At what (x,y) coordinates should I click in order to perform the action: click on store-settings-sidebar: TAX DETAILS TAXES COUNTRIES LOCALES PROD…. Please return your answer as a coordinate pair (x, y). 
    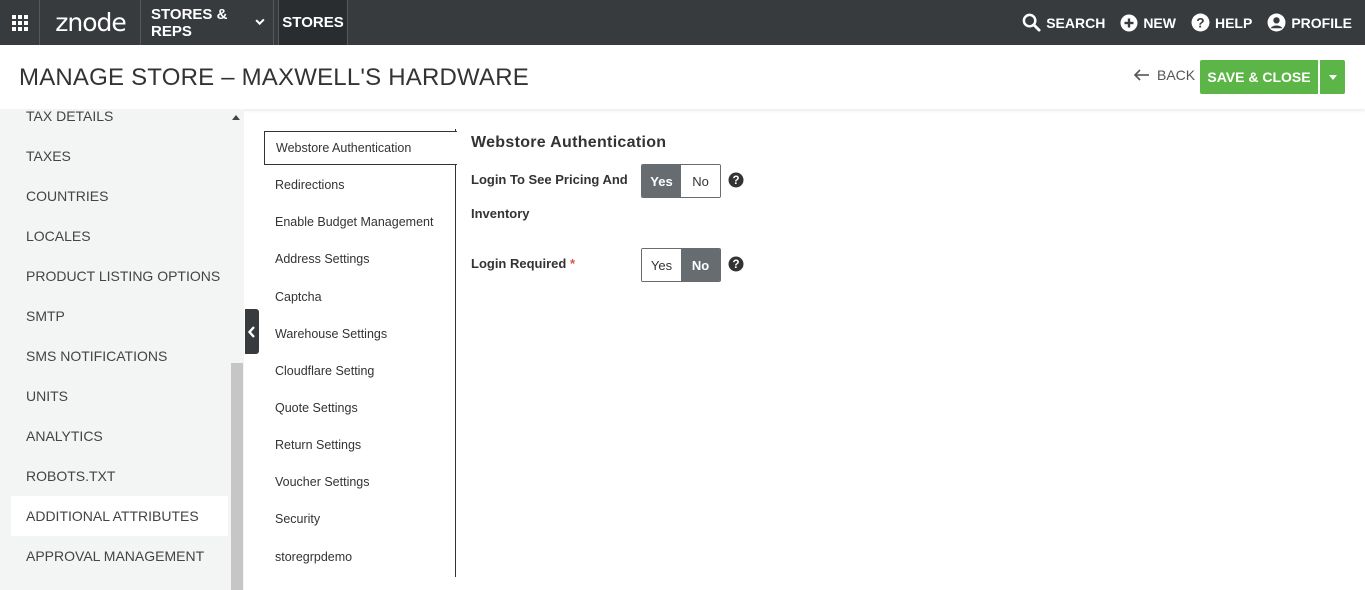
    Looking at the image, I should click on (122, 349).